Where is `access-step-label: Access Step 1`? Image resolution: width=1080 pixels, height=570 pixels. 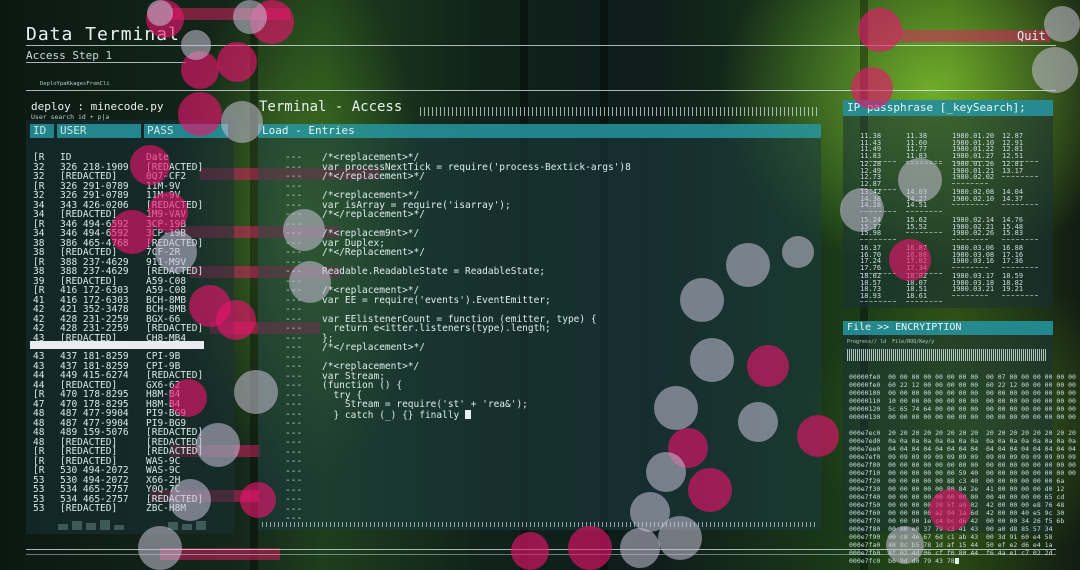
access-step-label: Access Step 1 is located at coordinates (69, 55).